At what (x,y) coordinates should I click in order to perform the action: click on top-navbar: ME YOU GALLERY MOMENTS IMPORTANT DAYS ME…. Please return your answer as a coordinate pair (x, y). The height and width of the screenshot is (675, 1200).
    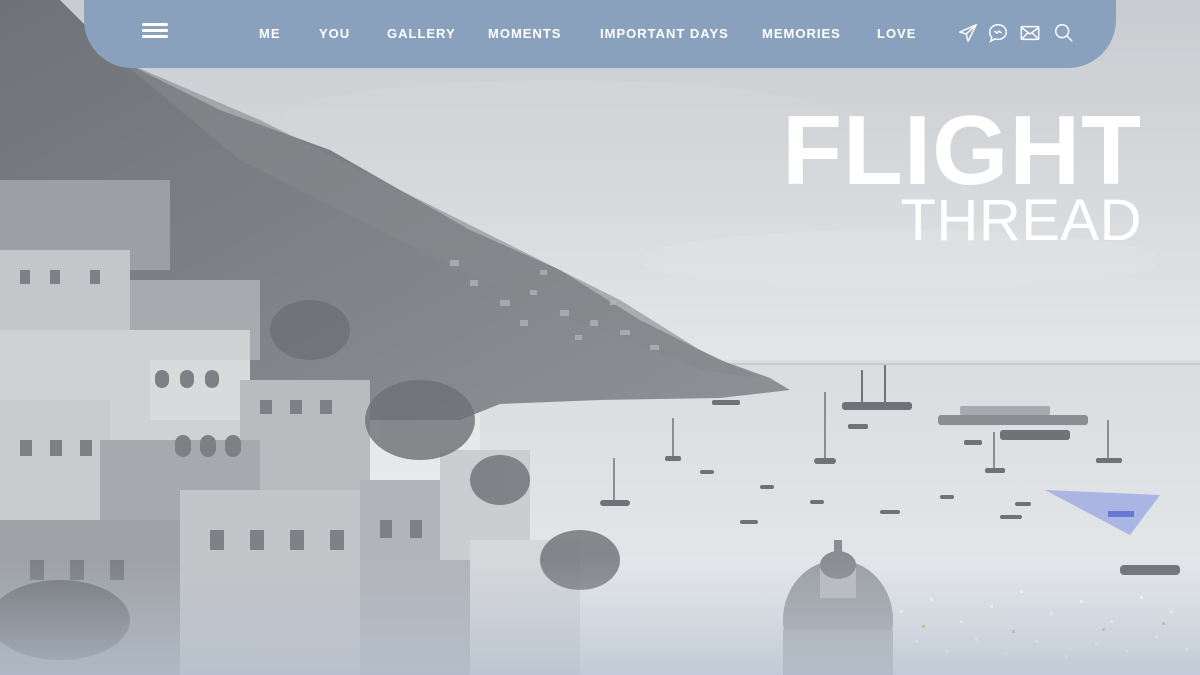
    Looking at the image, I should click on (600, 34).